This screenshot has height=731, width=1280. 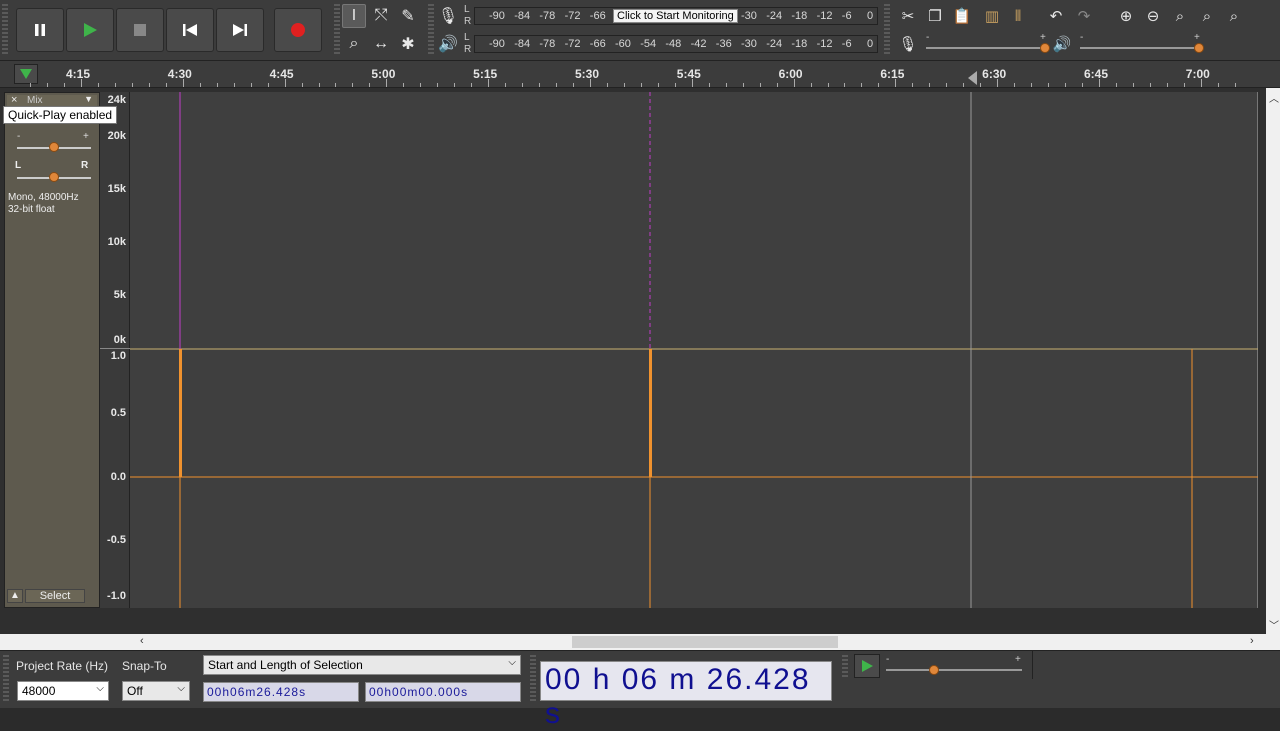 What do you see at coordinates (1180, 16) in the screenshot?
I see `fit-selection-button: ⌕` at bounding box center [1180, 16].